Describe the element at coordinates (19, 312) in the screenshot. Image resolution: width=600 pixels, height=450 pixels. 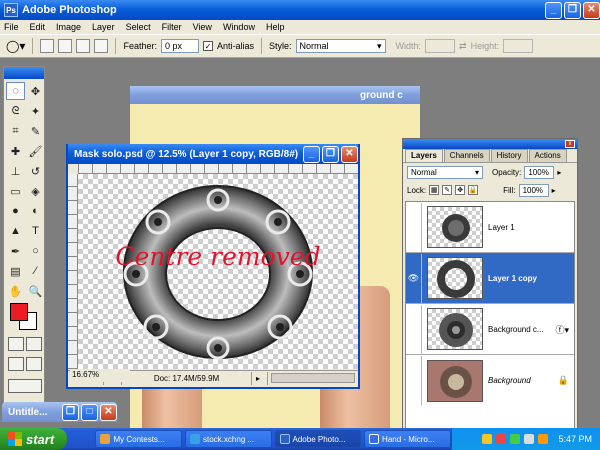
I see `foreground-color-swatch` at that location.